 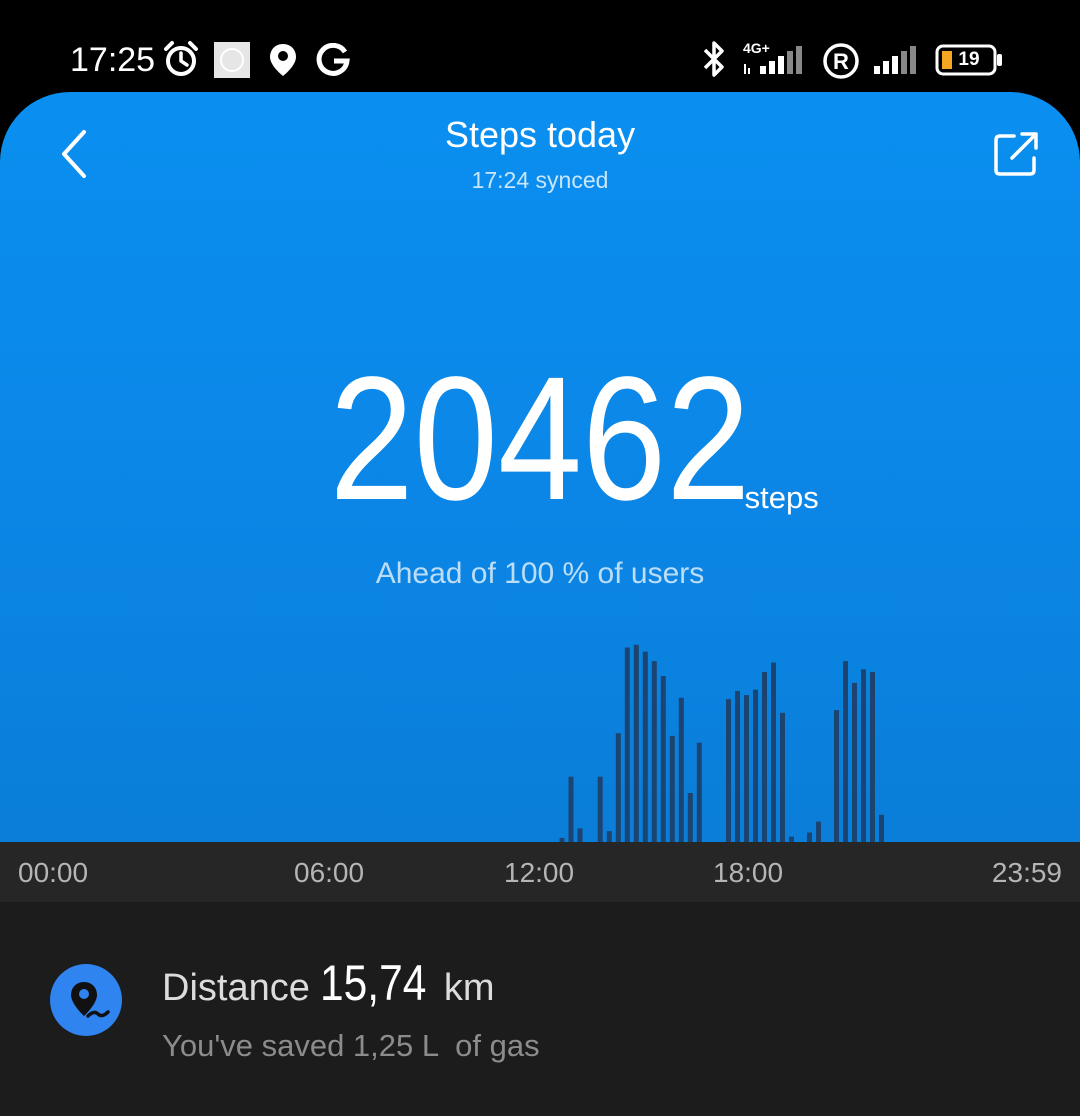 I want to click on gas-saved-text: You've saved 1,25 L of gas, so click(x=351, y=1045).